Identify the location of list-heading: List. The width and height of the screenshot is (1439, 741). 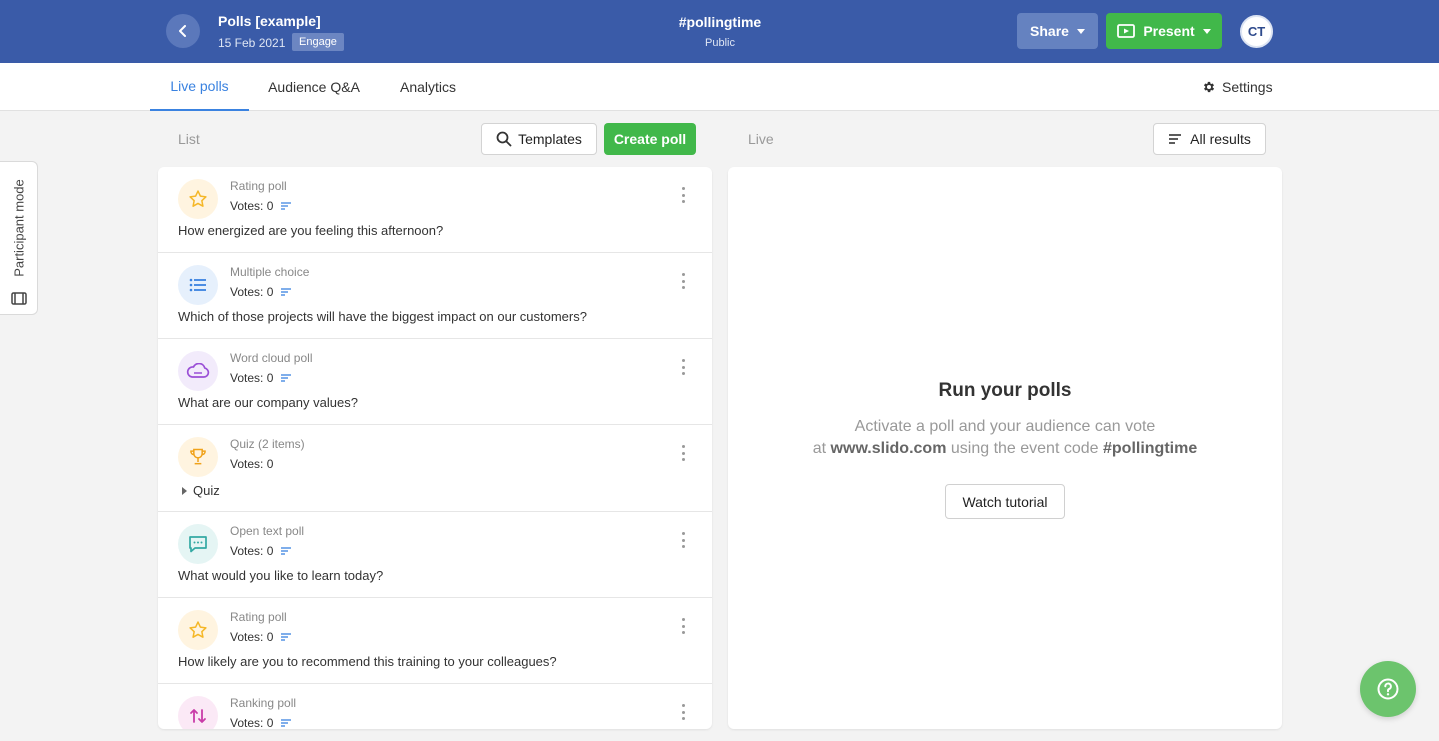
(189, 139).